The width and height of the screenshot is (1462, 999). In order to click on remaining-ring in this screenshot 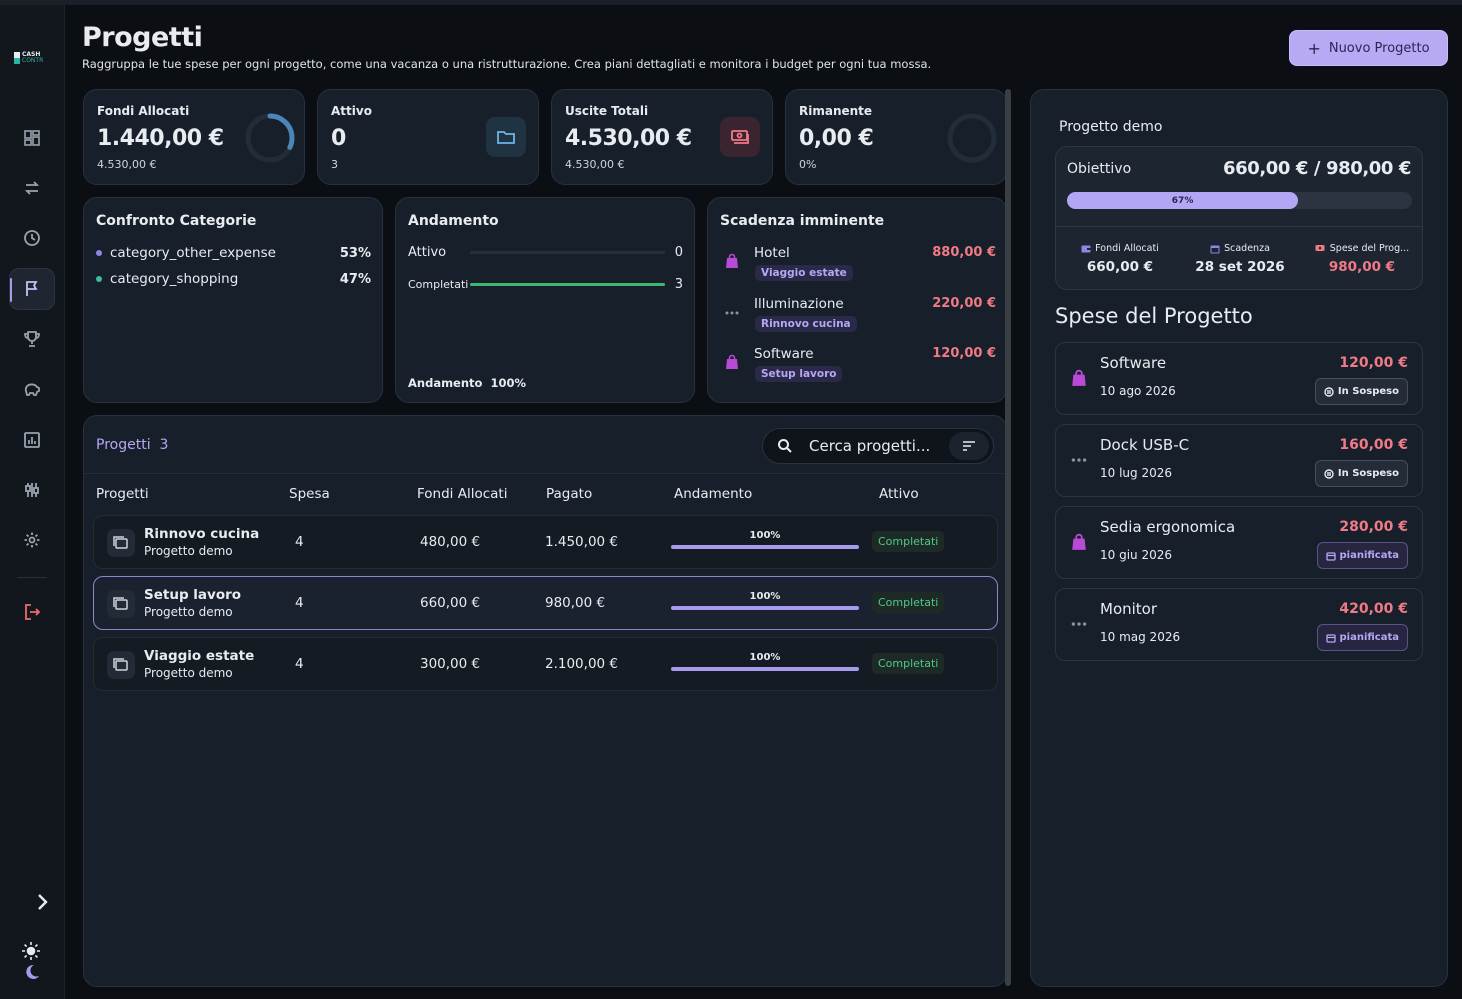, I will do `click(972, 138)`.